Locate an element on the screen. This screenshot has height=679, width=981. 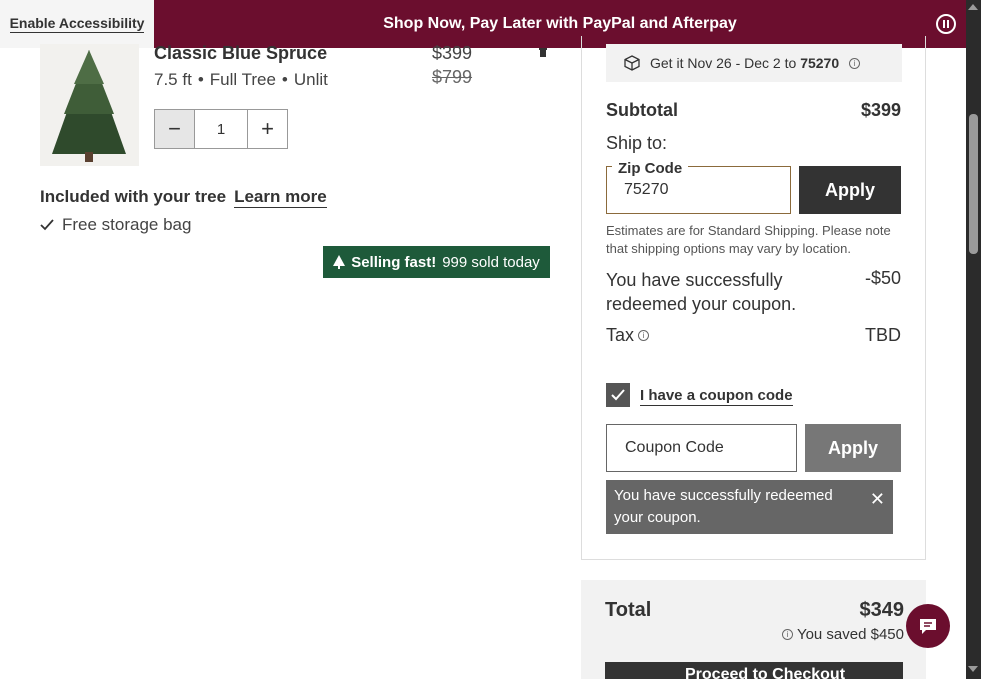
check-icon is located at coordinates (618, 395).